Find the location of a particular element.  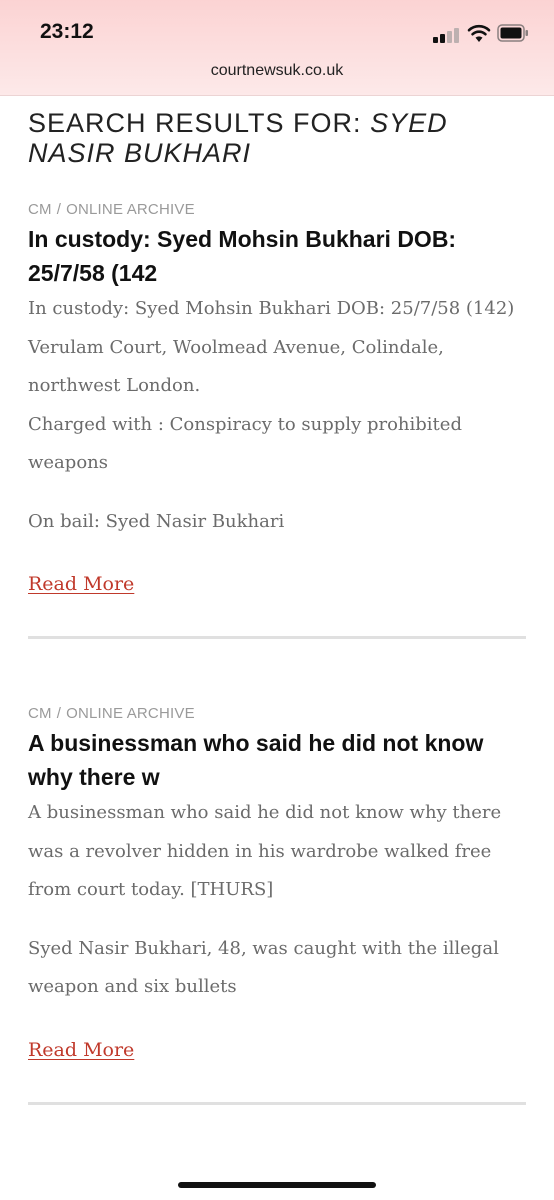

address-bar-url: courtnewsuk.co.uk is located at coordinates (277, 71).